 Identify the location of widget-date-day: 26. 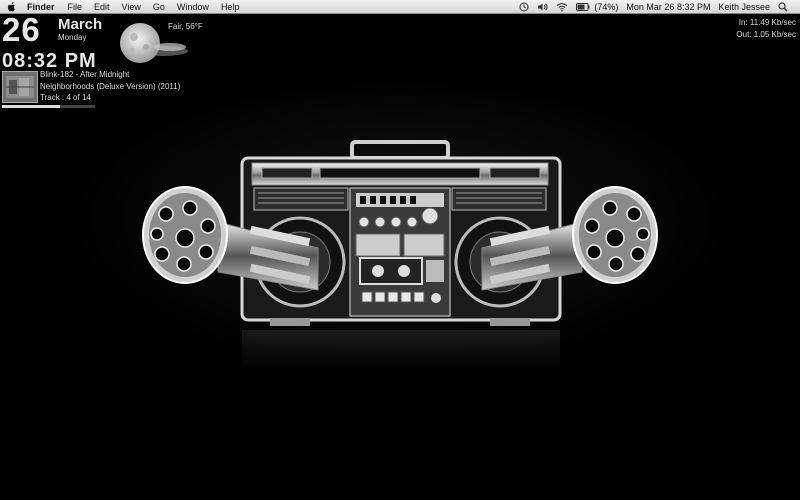
(21, 29).